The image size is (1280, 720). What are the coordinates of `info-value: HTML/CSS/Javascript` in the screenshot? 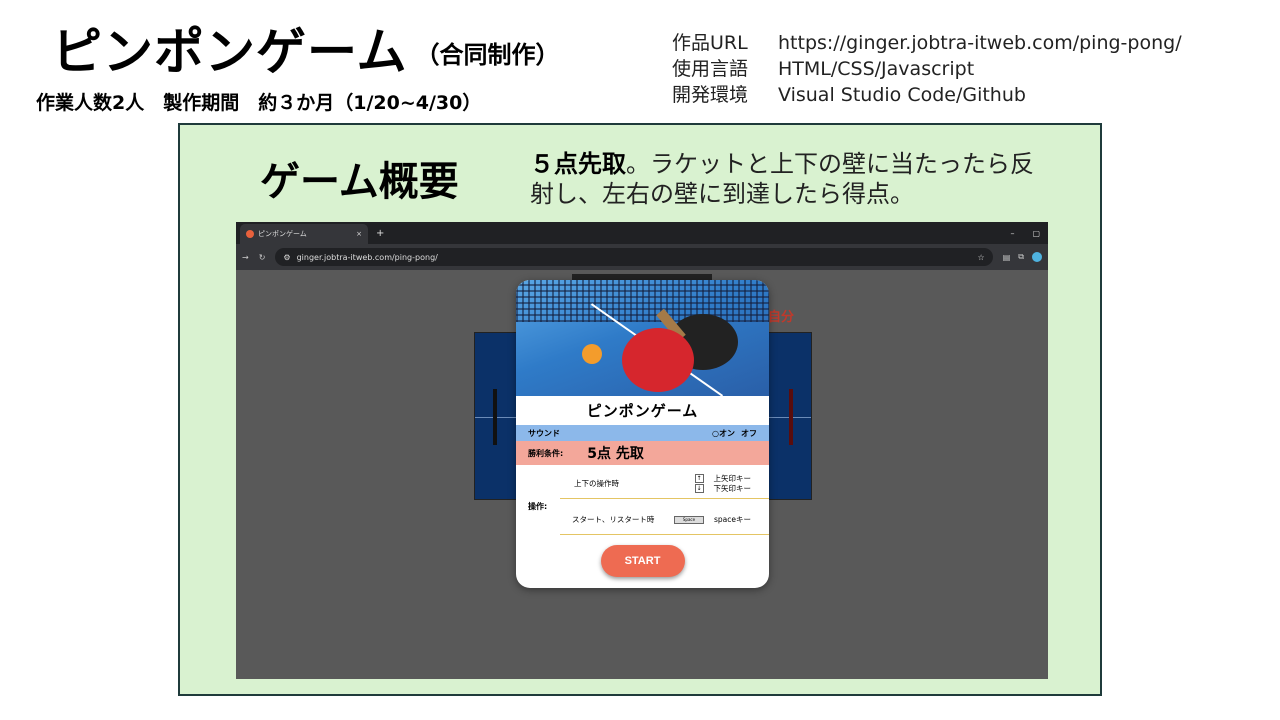 It's located at (876, 69).